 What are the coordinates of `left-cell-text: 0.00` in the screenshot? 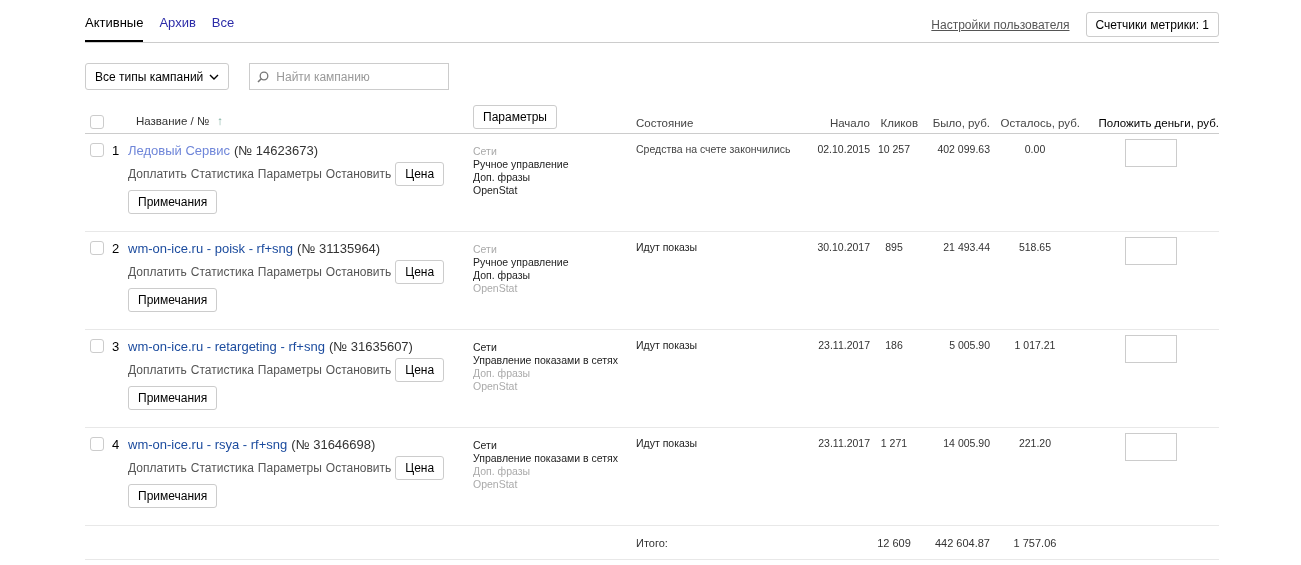 It's located at (1035, 150).